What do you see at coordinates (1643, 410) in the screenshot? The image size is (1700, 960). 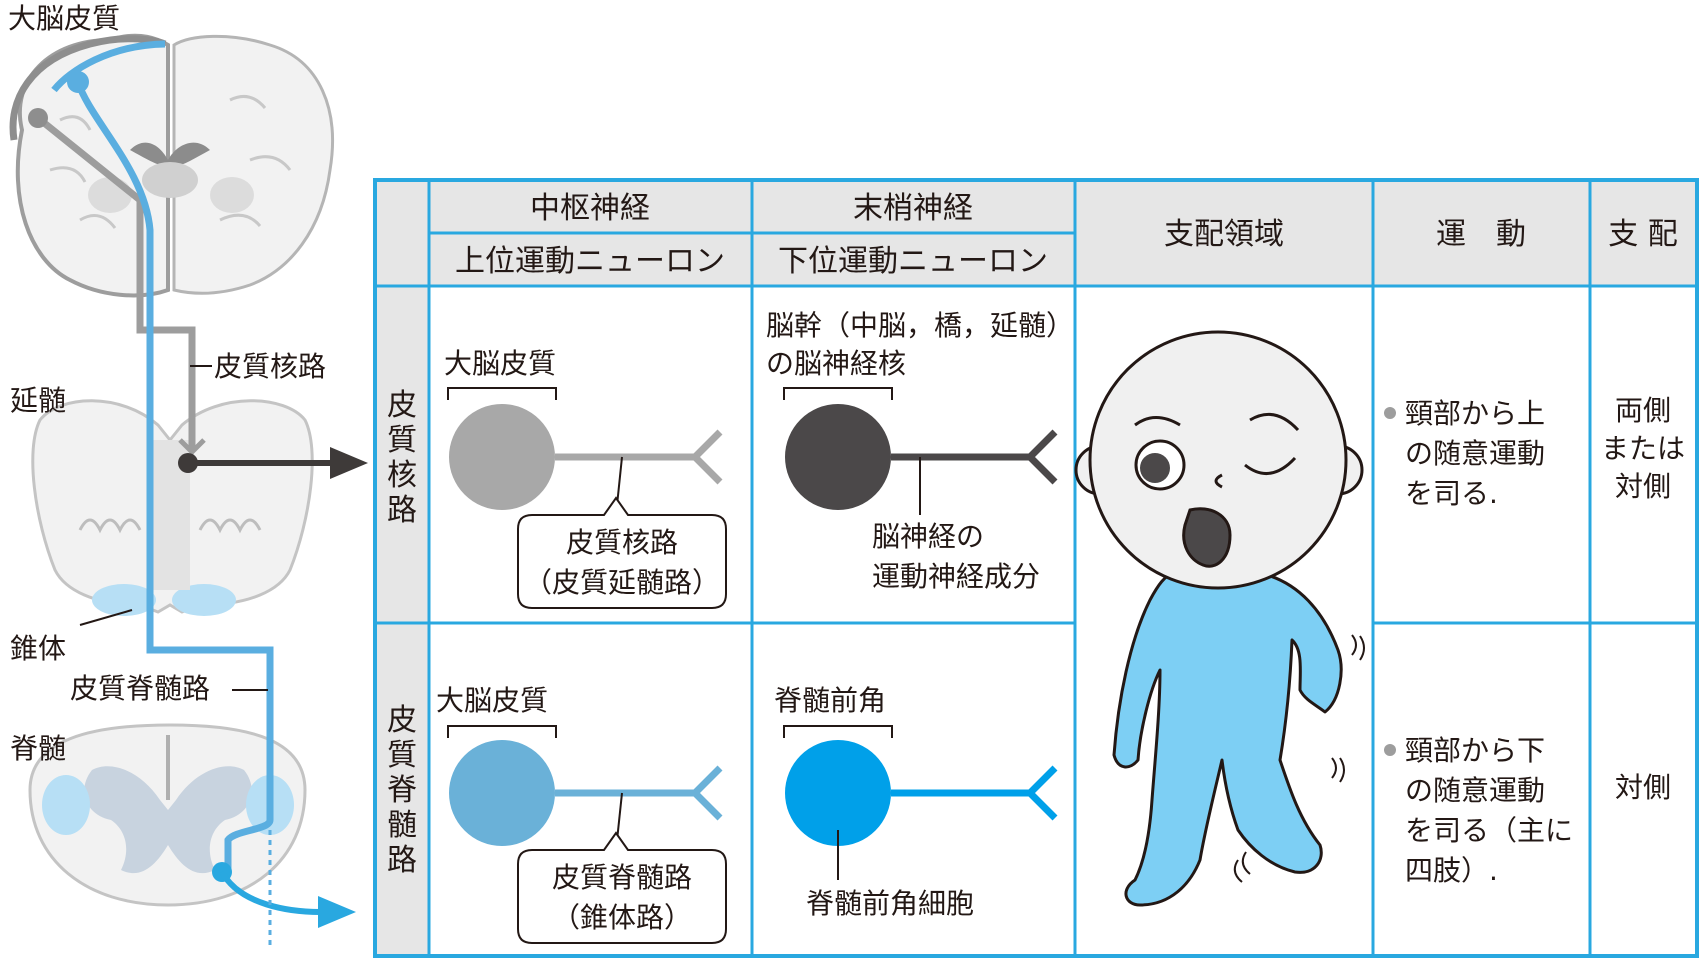 I see `row1-control-line: 両側` at bounding box center [1643, 410].